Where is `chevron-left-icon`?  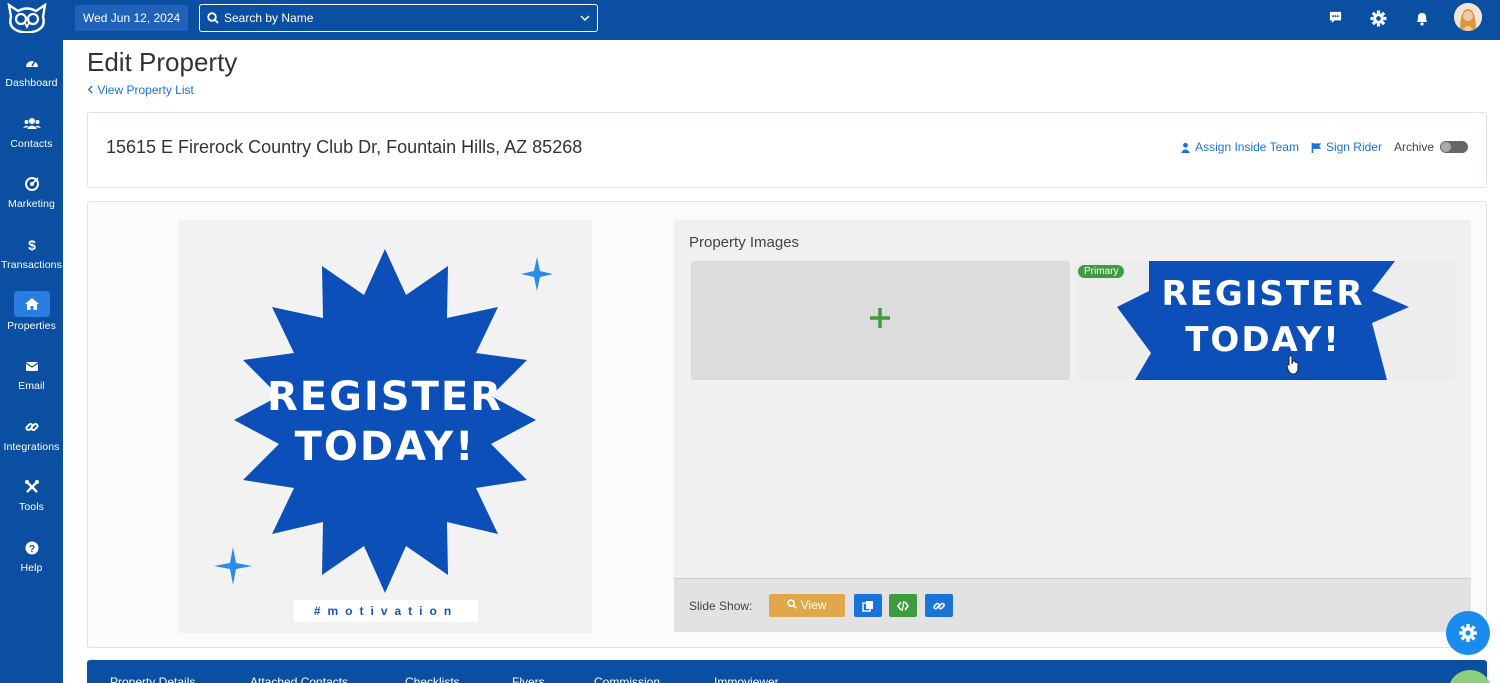 chevron-left-icon is located at coordinates (90, 89).